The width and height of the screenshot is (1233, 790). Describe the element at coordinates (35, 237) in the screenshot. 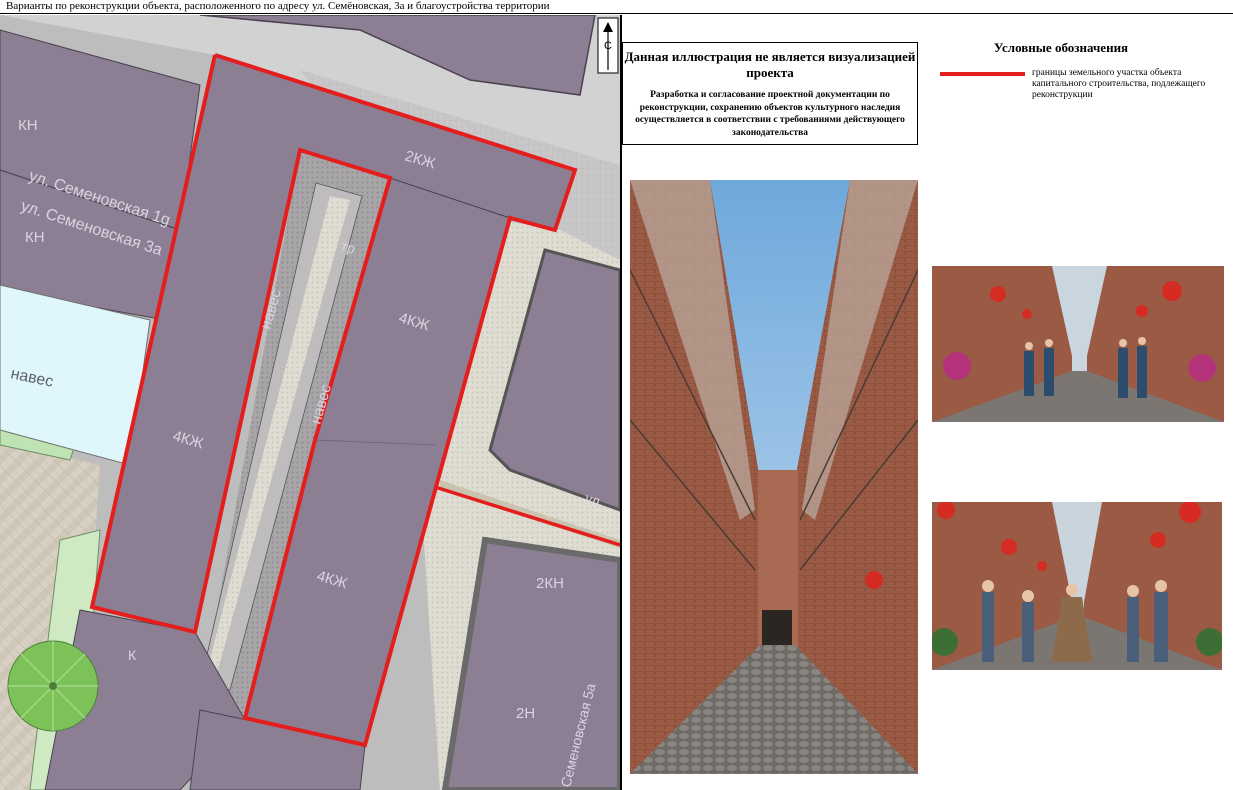

I see `label-kn-mid: КН` at that location.